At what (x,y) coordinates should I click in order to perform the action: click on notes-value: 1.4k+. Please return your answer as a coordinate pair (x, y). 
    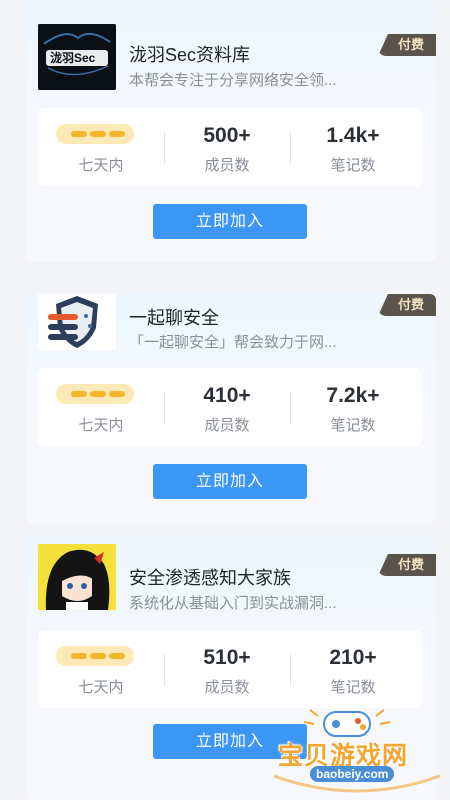
    Looking at the image, I should click on (353, 135).